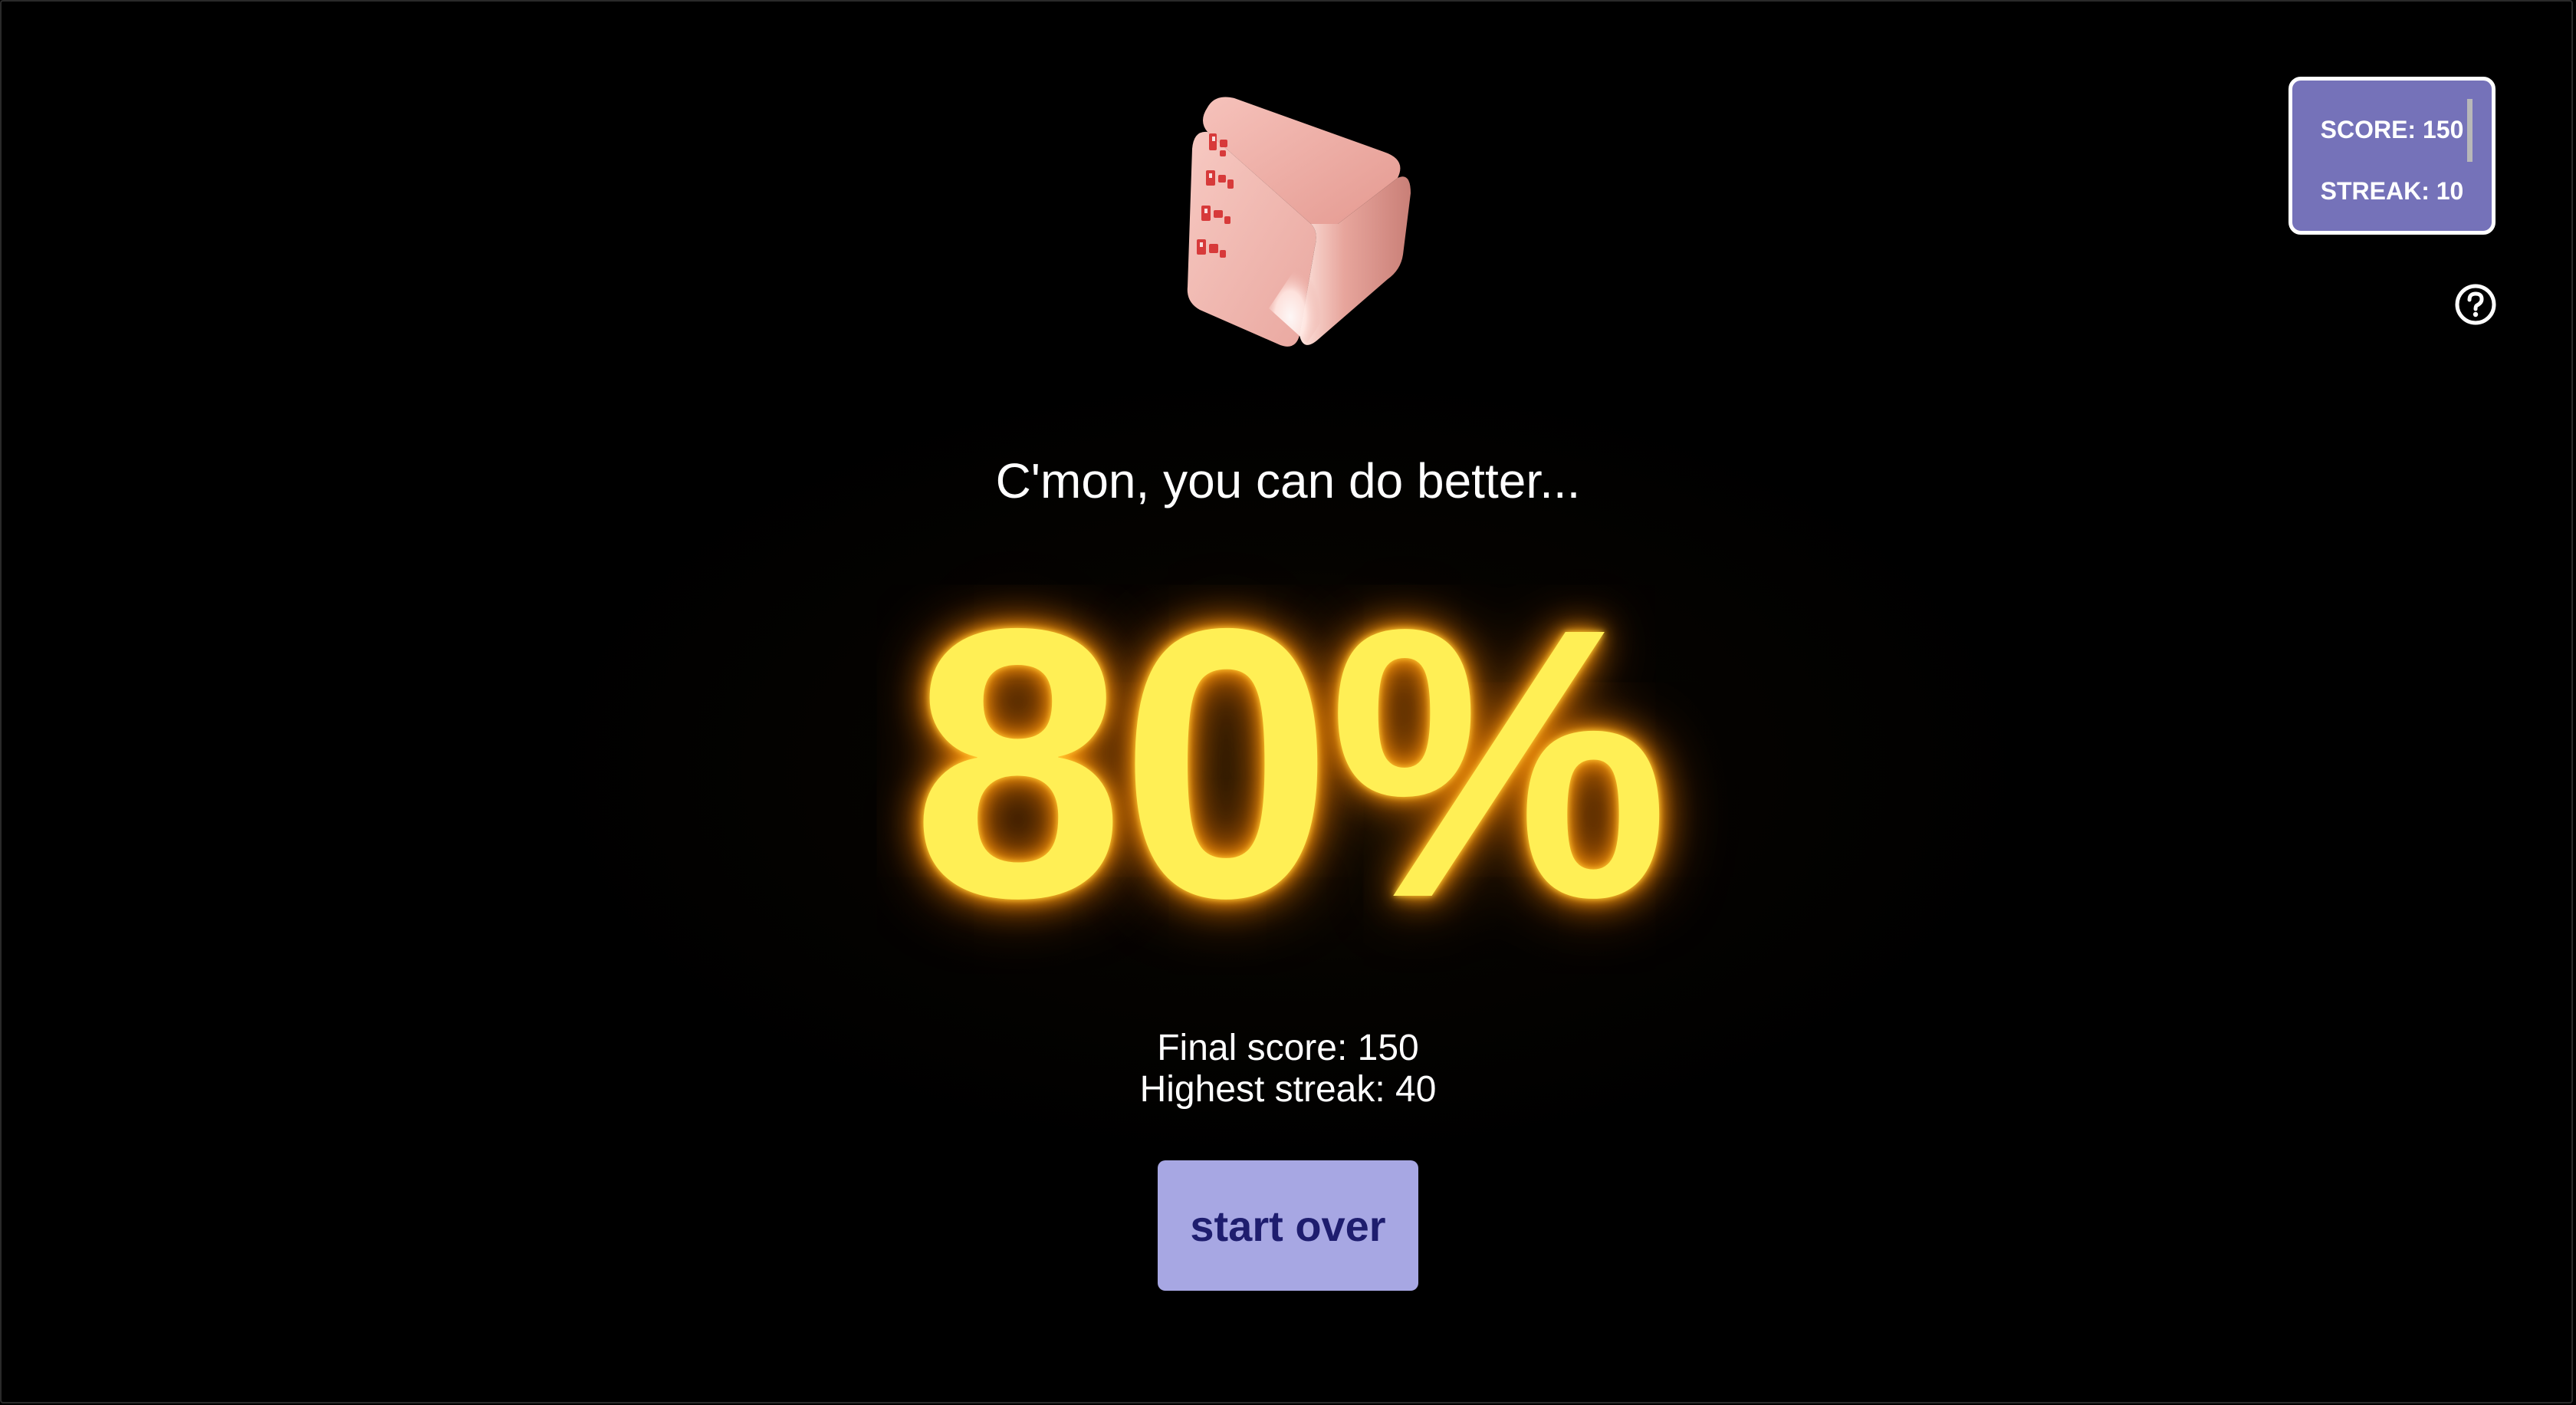  I want to click on final-stats: Final score: 150 Highest streak: 40, so click(1288, 1069).